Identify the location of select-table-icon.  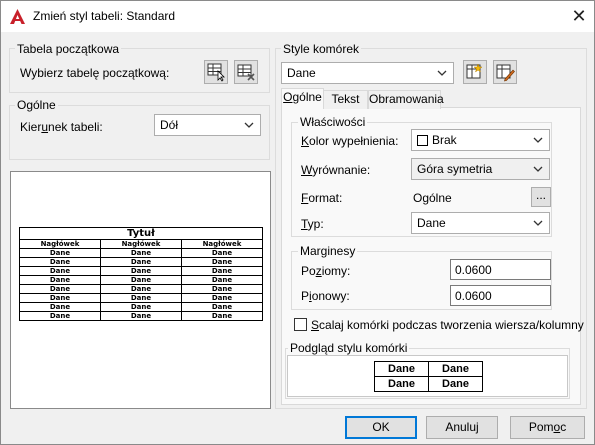
(216, 72).